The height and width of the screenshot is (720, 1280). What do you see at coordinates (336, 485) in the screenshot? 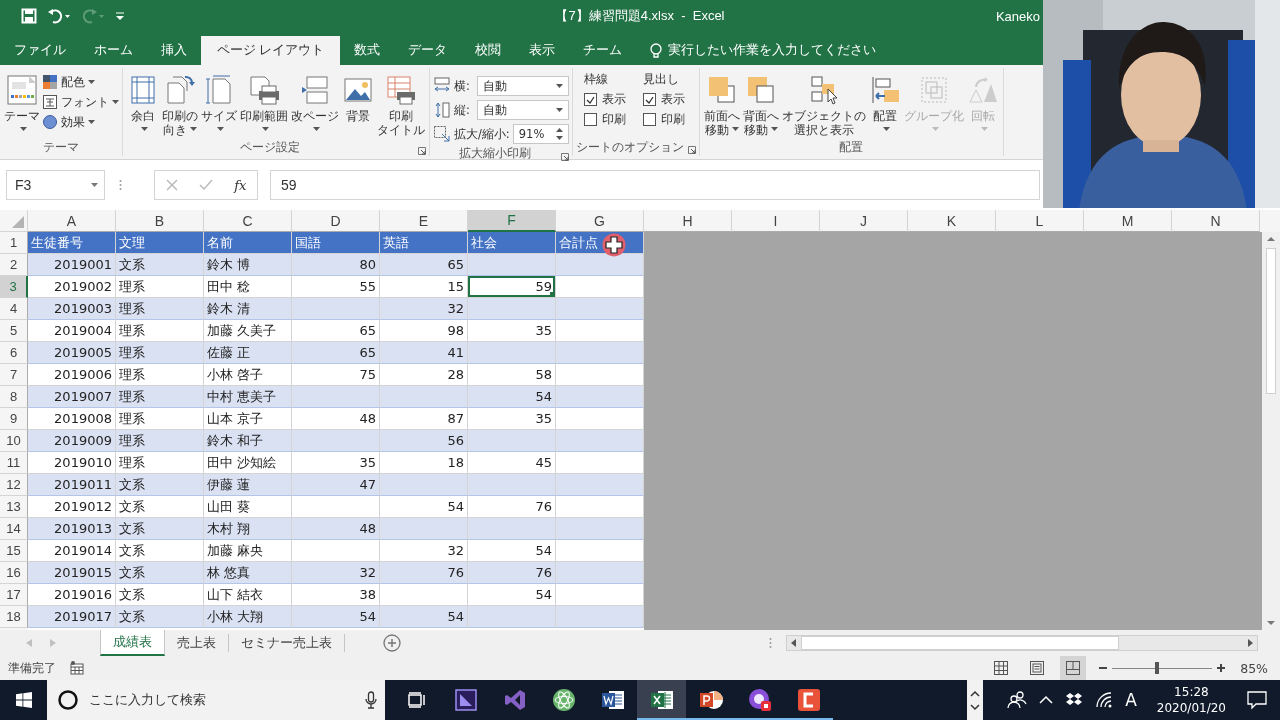
I see `table-cell: 47` at bounding box center [336, 485].